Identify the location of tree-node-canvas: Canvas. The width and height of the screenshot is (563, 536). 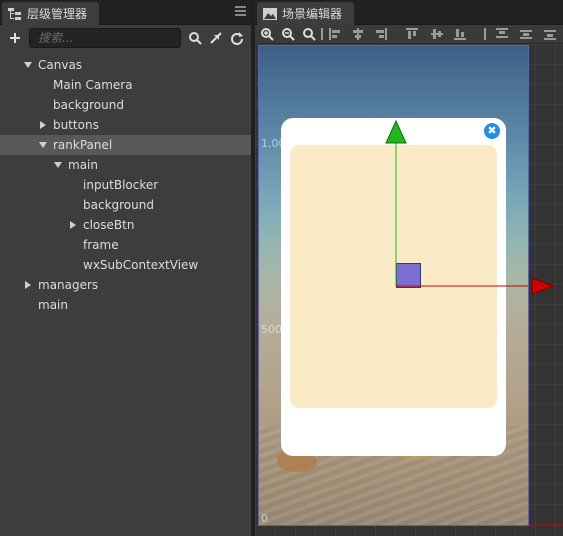
(125, 65).